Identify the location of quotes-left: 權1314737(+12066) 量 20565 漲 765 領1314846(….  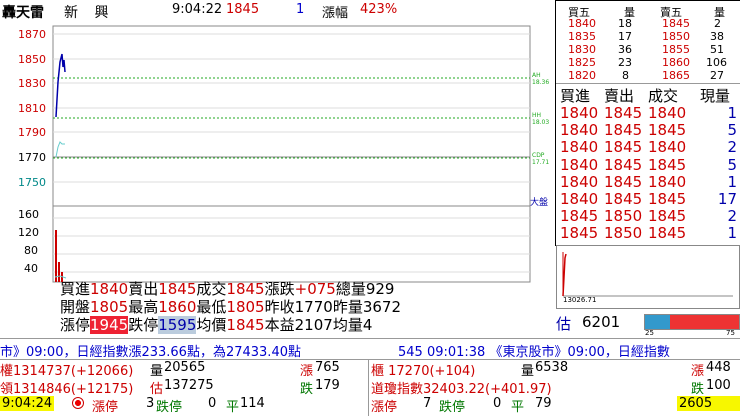
(184, 388).